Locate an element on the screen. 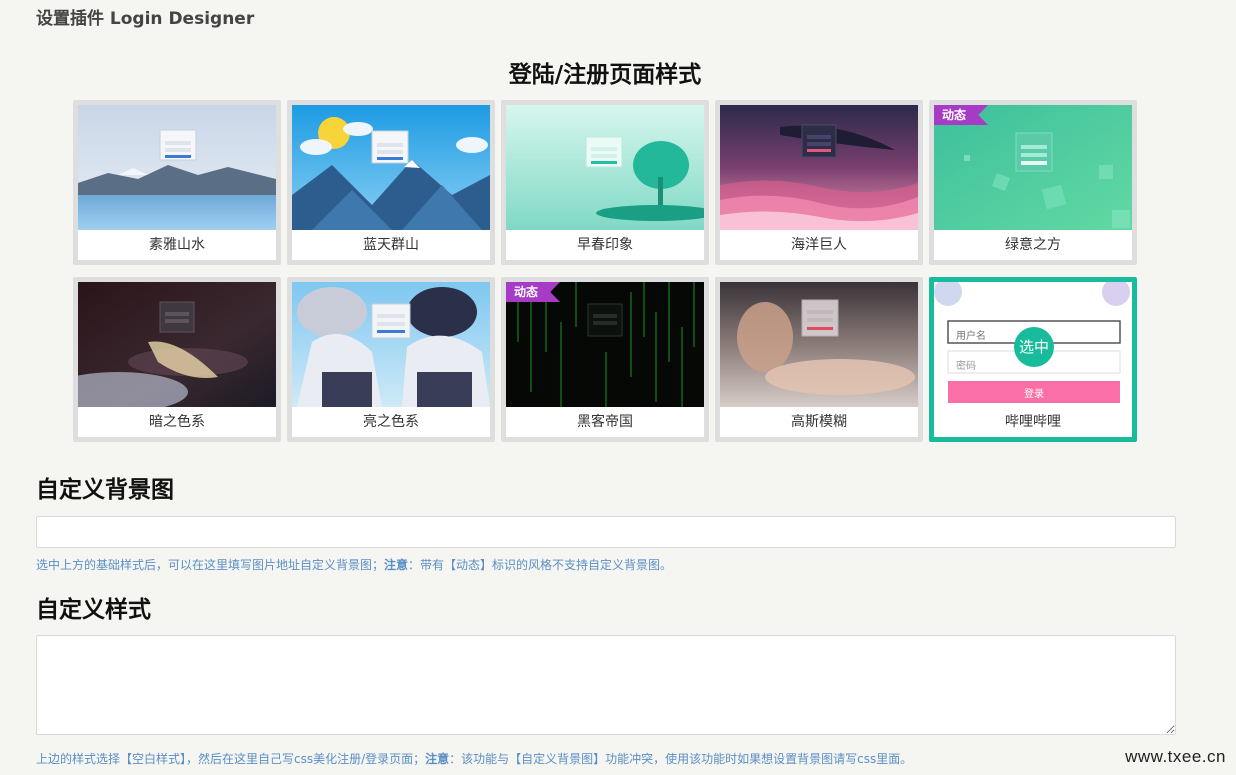  css-field-title: 自定义样式 is located at coordinates (93, 610).